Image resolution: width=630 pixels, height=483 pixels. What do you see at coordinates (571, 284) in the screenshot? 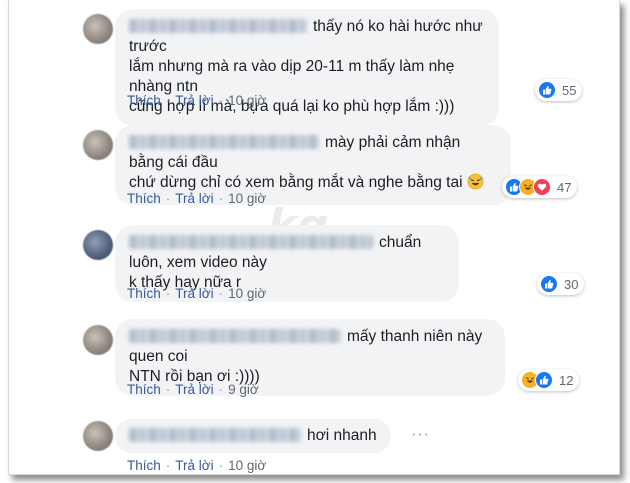
I see `reaction-count: 30` at bounding box center [571, 284].